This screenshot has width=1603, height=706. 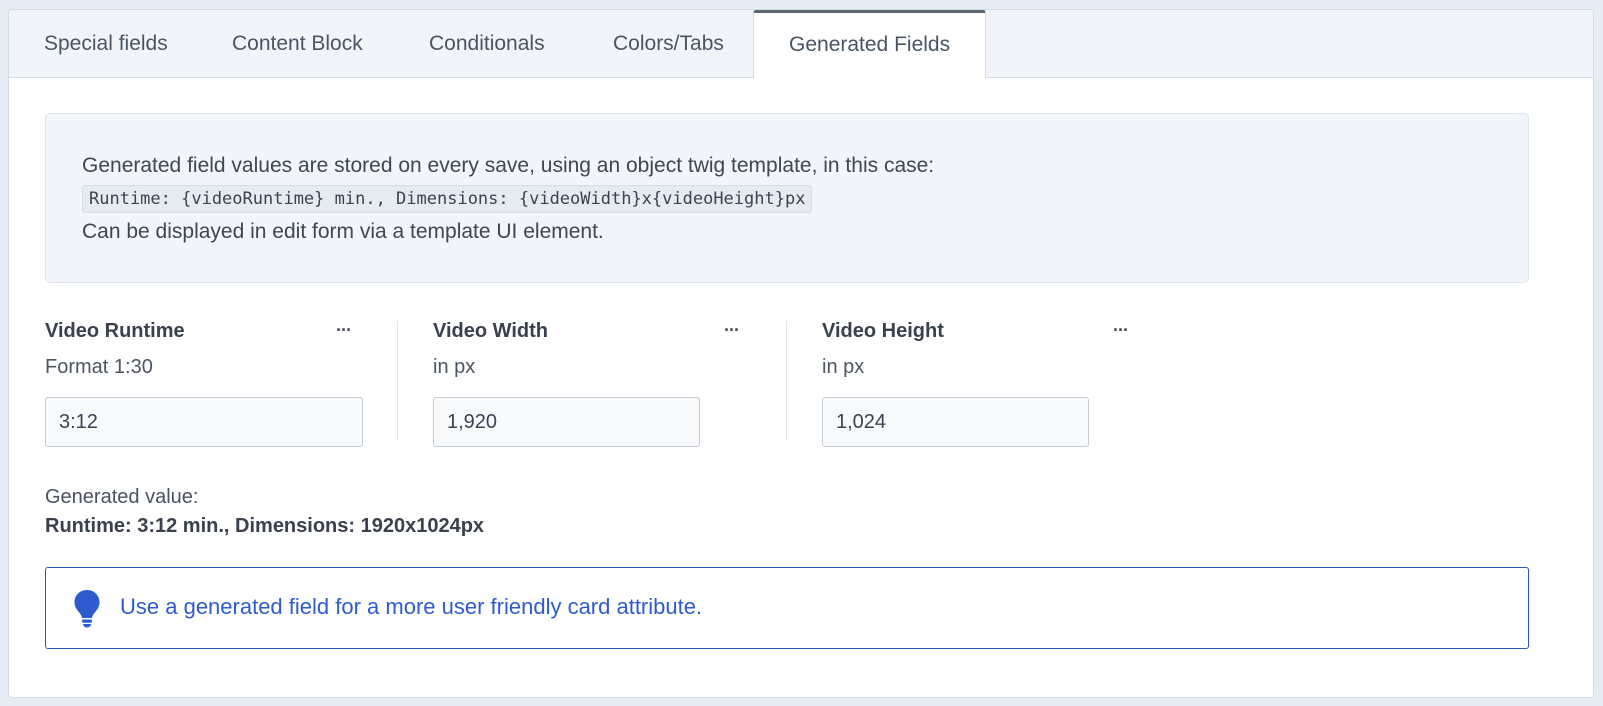 What do you see at coordinates (99, 367) in the screenshot?
I see `field-help: Format 1:30` at bounding box center [99, 367].